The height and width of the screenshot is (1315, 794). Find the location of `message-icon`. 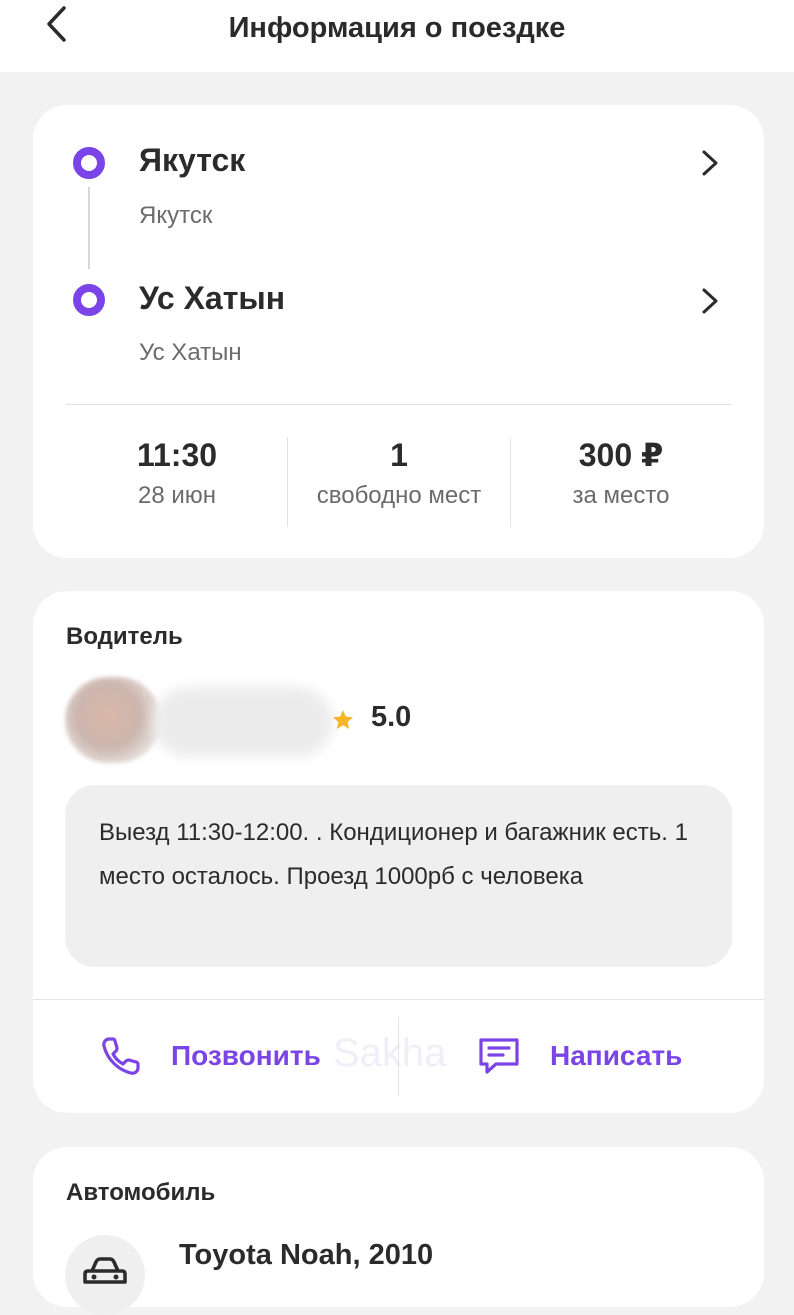

message-icon is located at coordinates (499, 1056).